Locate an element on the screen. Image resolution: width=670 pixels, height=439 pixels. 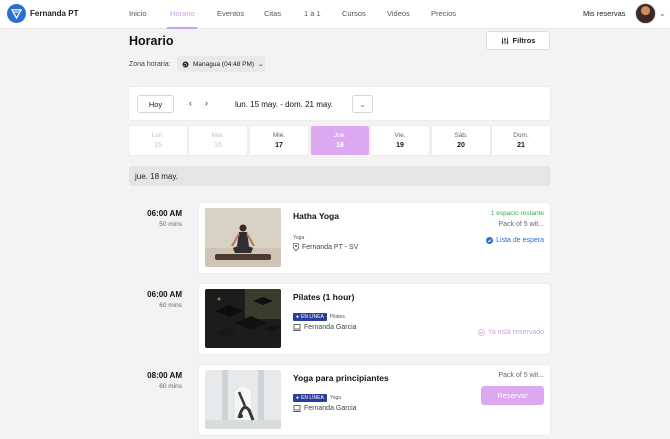
nav-1a1: 1 a 1 is located at coordinates (312, 13).